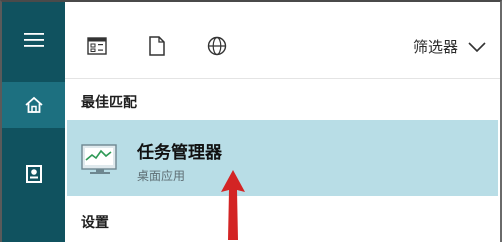  Describe the element at coordinates (95, 223) in the screenshot. I see `settings-heading: 设置` at that location.